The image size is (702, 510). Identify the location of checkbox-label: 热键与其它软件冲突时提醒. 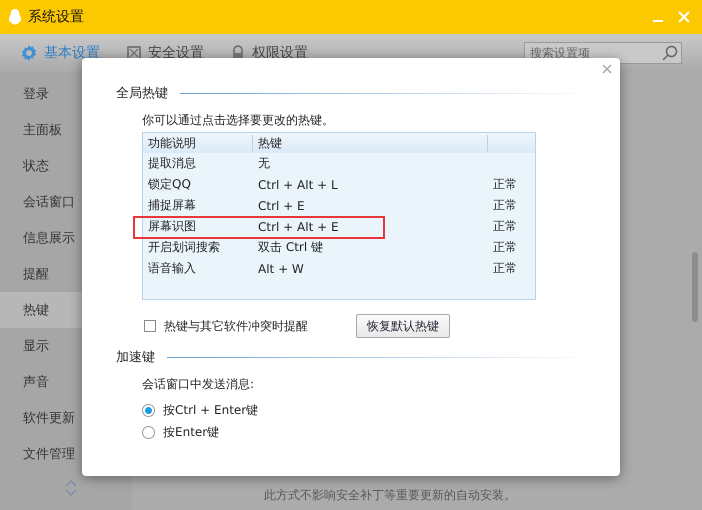
(236, 326).